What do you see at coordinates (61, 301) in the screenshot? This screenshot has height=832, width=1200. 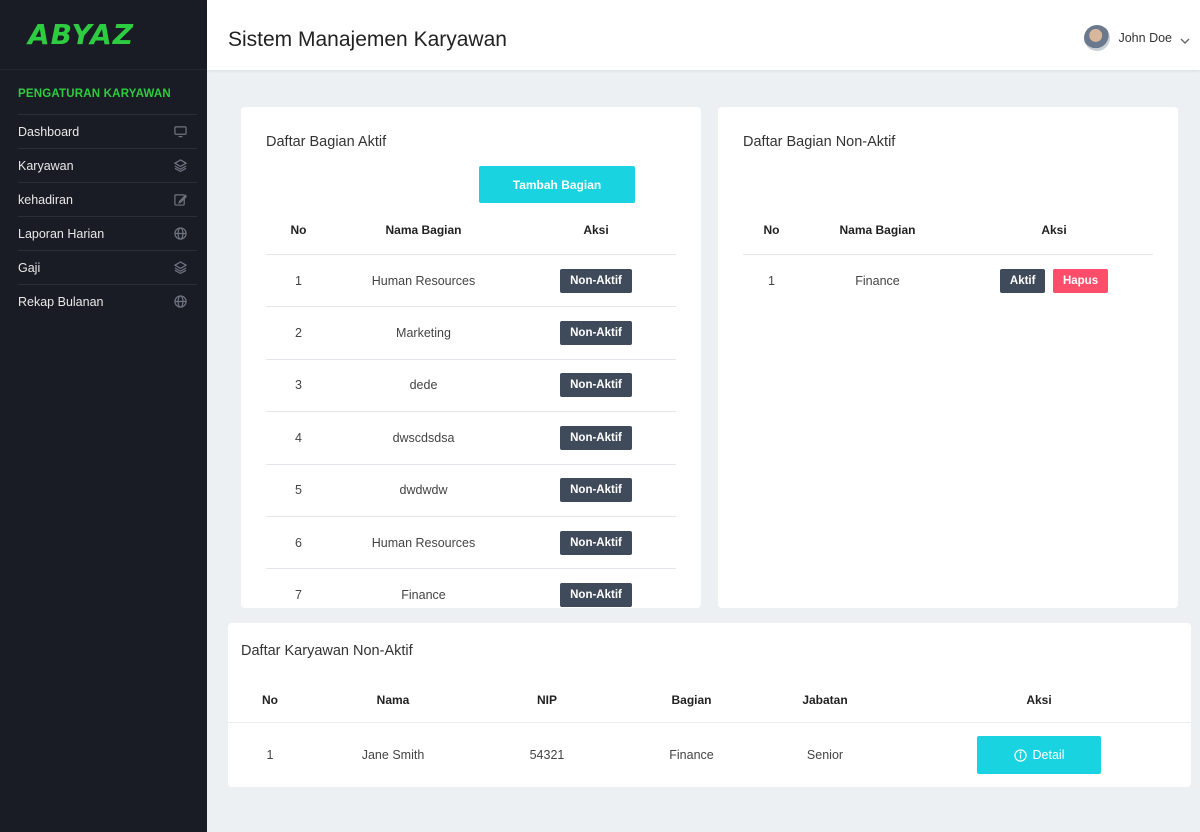 I see `sidebar-item-label: Rekap Bulanan` at bounding box center [61, 301].